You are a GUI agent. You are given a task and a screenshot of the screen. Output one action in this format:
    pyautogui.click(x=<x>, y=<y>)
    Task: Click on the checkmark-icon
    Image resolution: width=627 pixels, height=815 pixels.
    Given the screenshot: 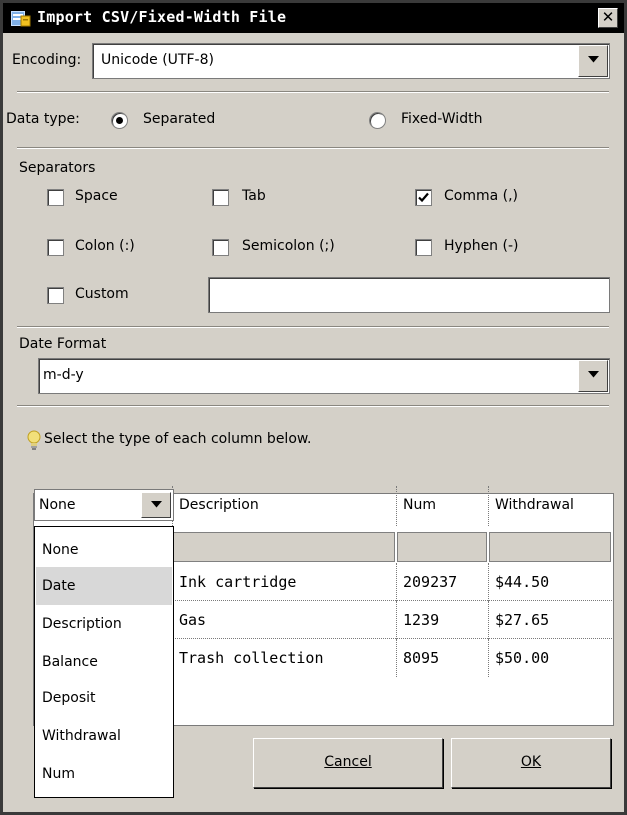 What is the action you would take?
    pyautogui.click(x=423, y=197)
    